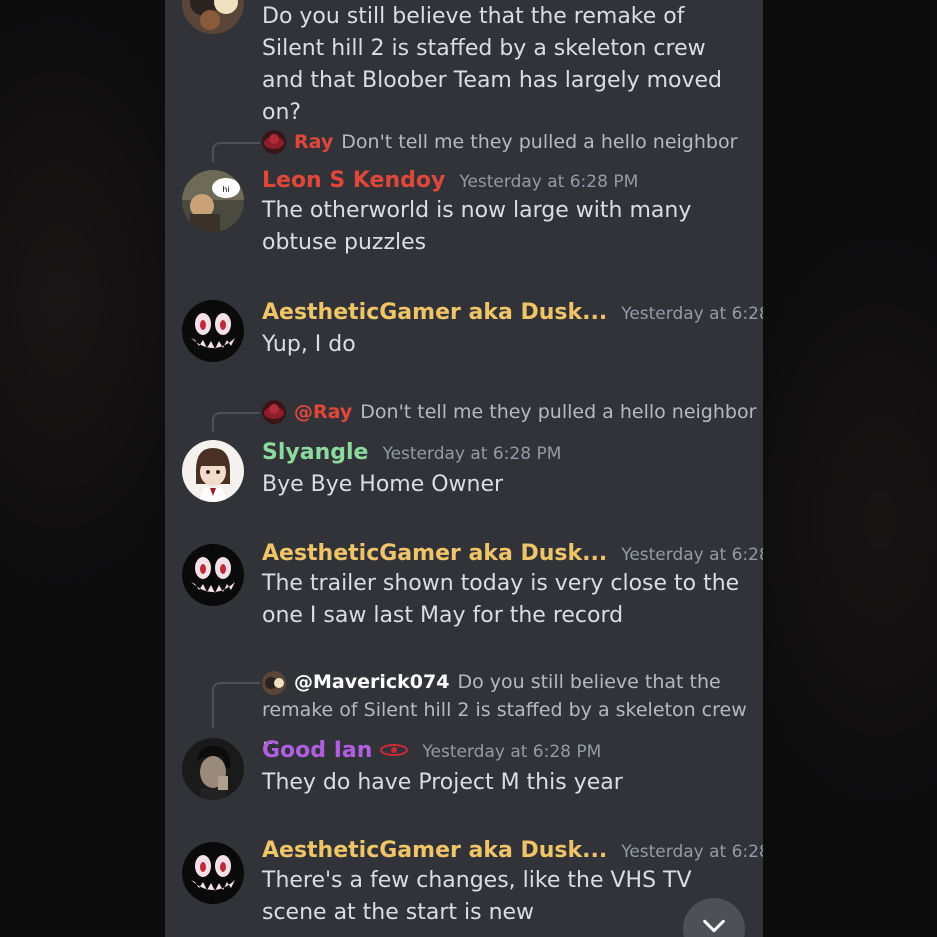 This screenshot has width=937, height=937. What do you see at coordinates (714, 926) in the screenshot?
I see `chevron-down-icon` at bounding box center [714, 926].